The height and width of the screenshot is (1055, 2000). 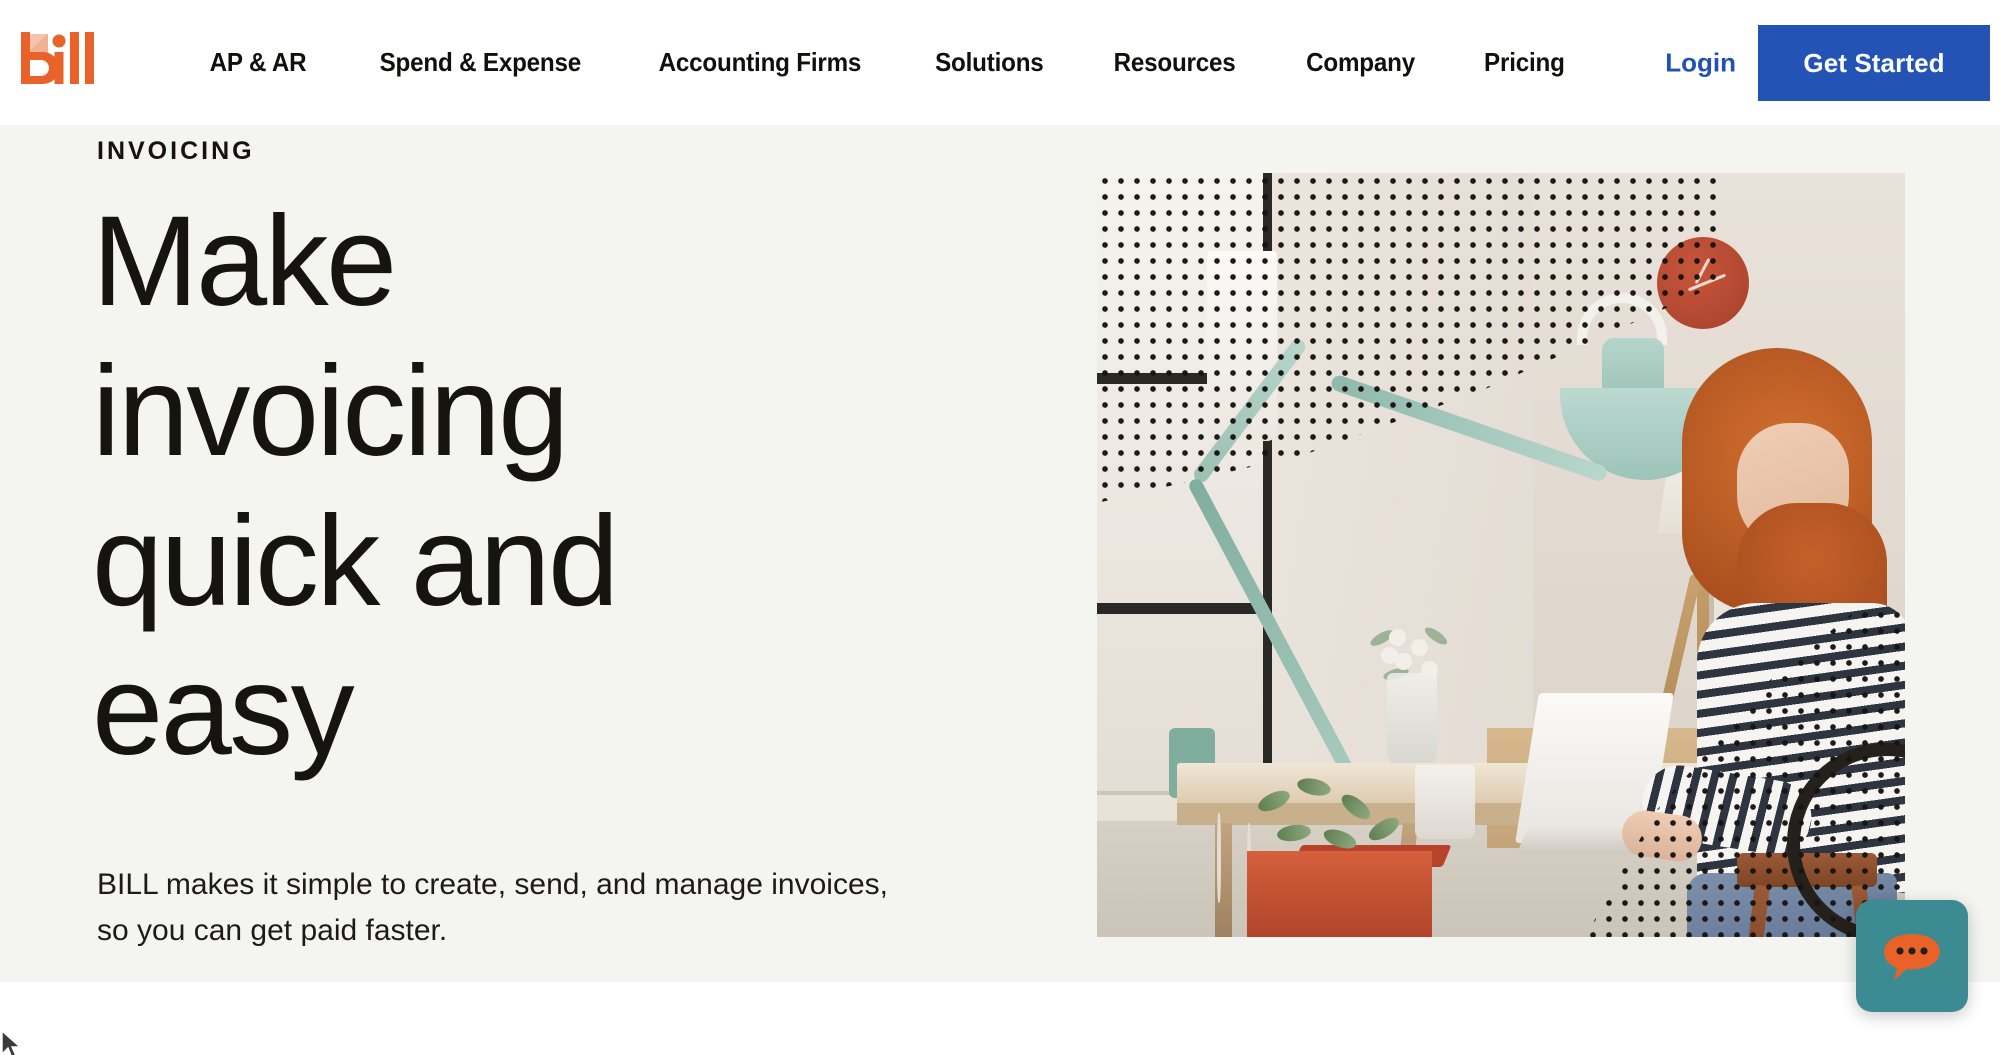 What do you see at coordinates (1703, 283) in the screenshot?
I see `wall-clock-icon` at bounding box center [1703, 283].